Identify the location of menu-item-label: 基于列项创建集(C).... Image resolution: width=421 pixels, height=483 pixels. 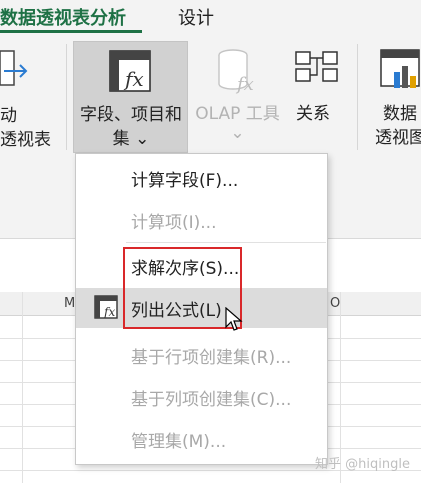
(211, 400).